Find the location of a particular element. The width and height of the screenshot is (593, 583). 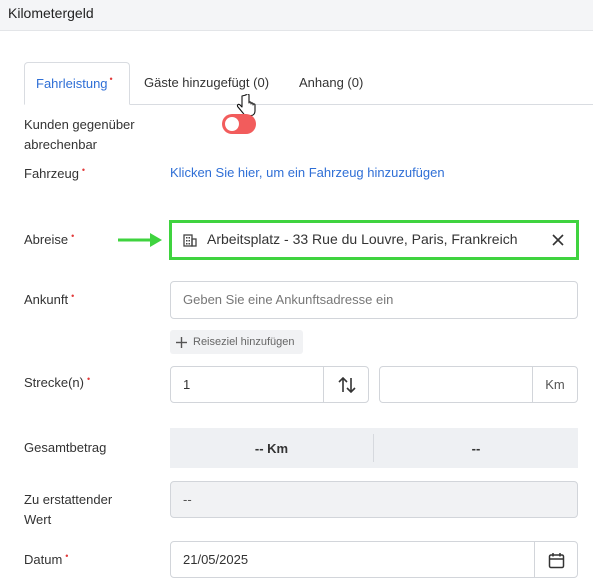

total-km: -- Km is located at coordinates (271, 448).